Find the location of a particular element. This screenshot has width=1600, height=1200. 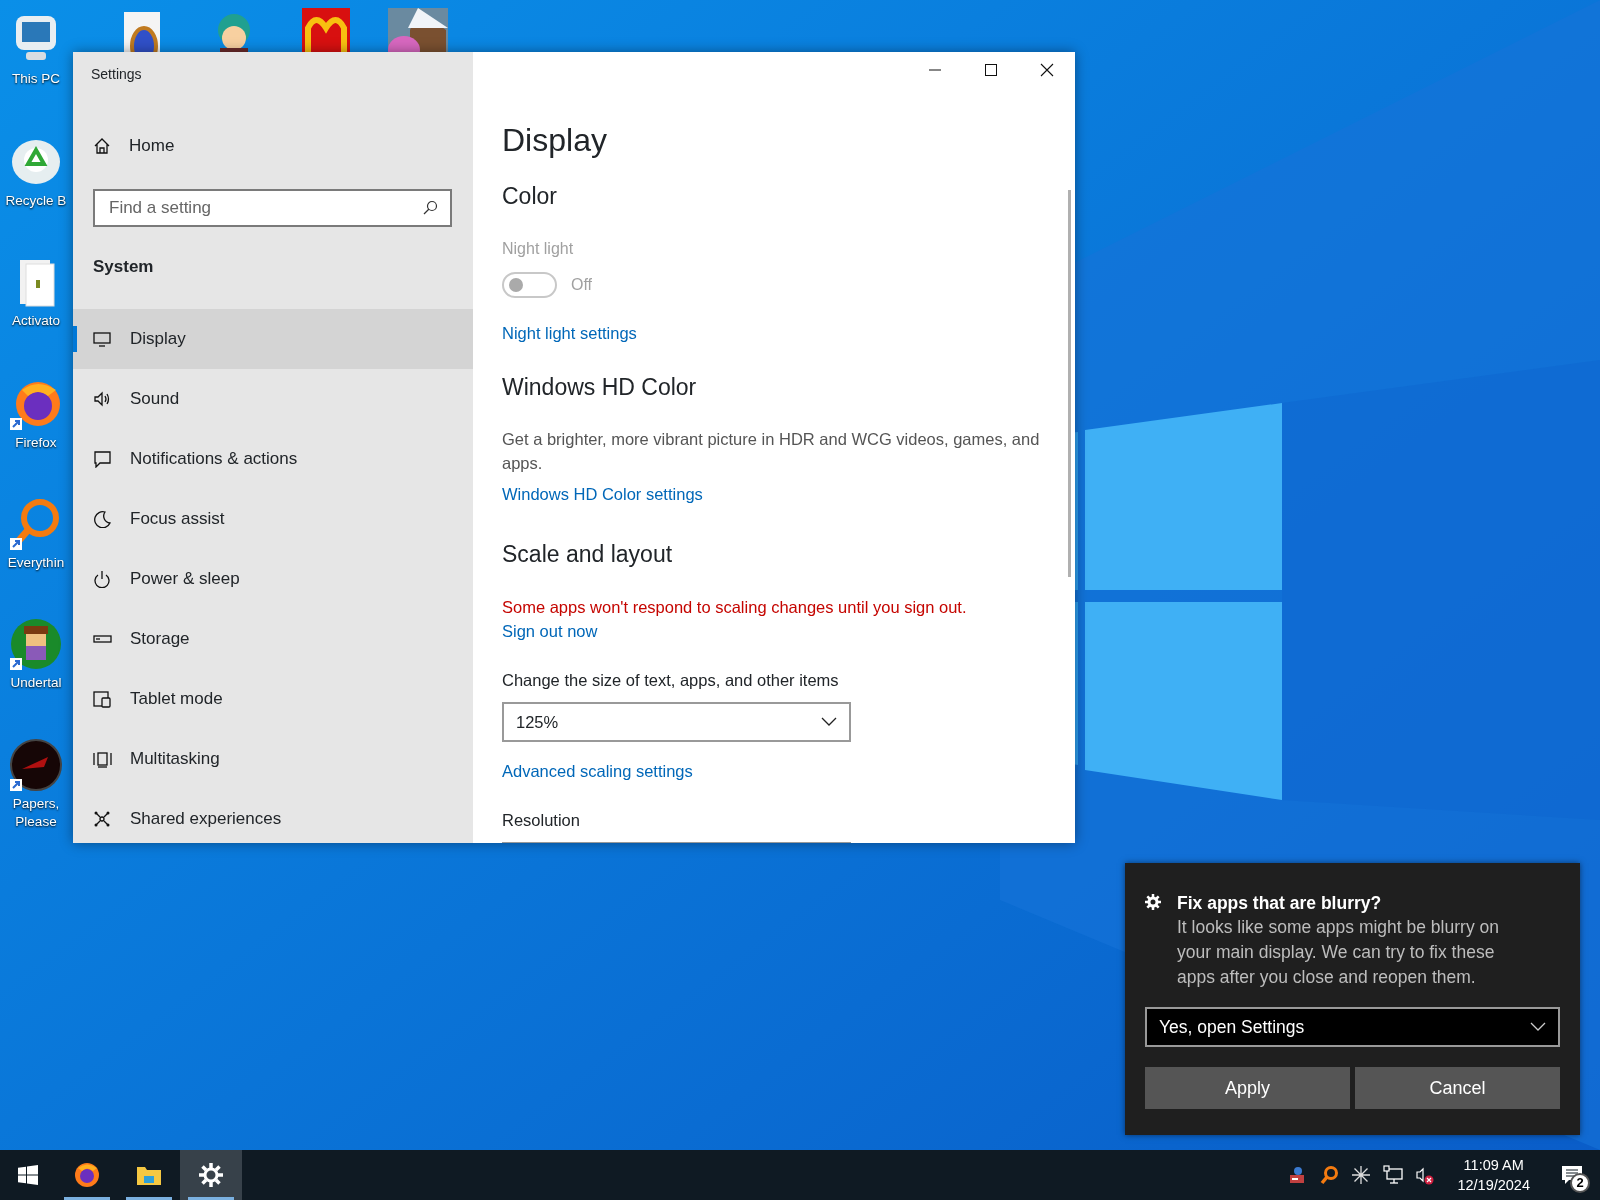

house-icon is located at coordinates (418, 30).